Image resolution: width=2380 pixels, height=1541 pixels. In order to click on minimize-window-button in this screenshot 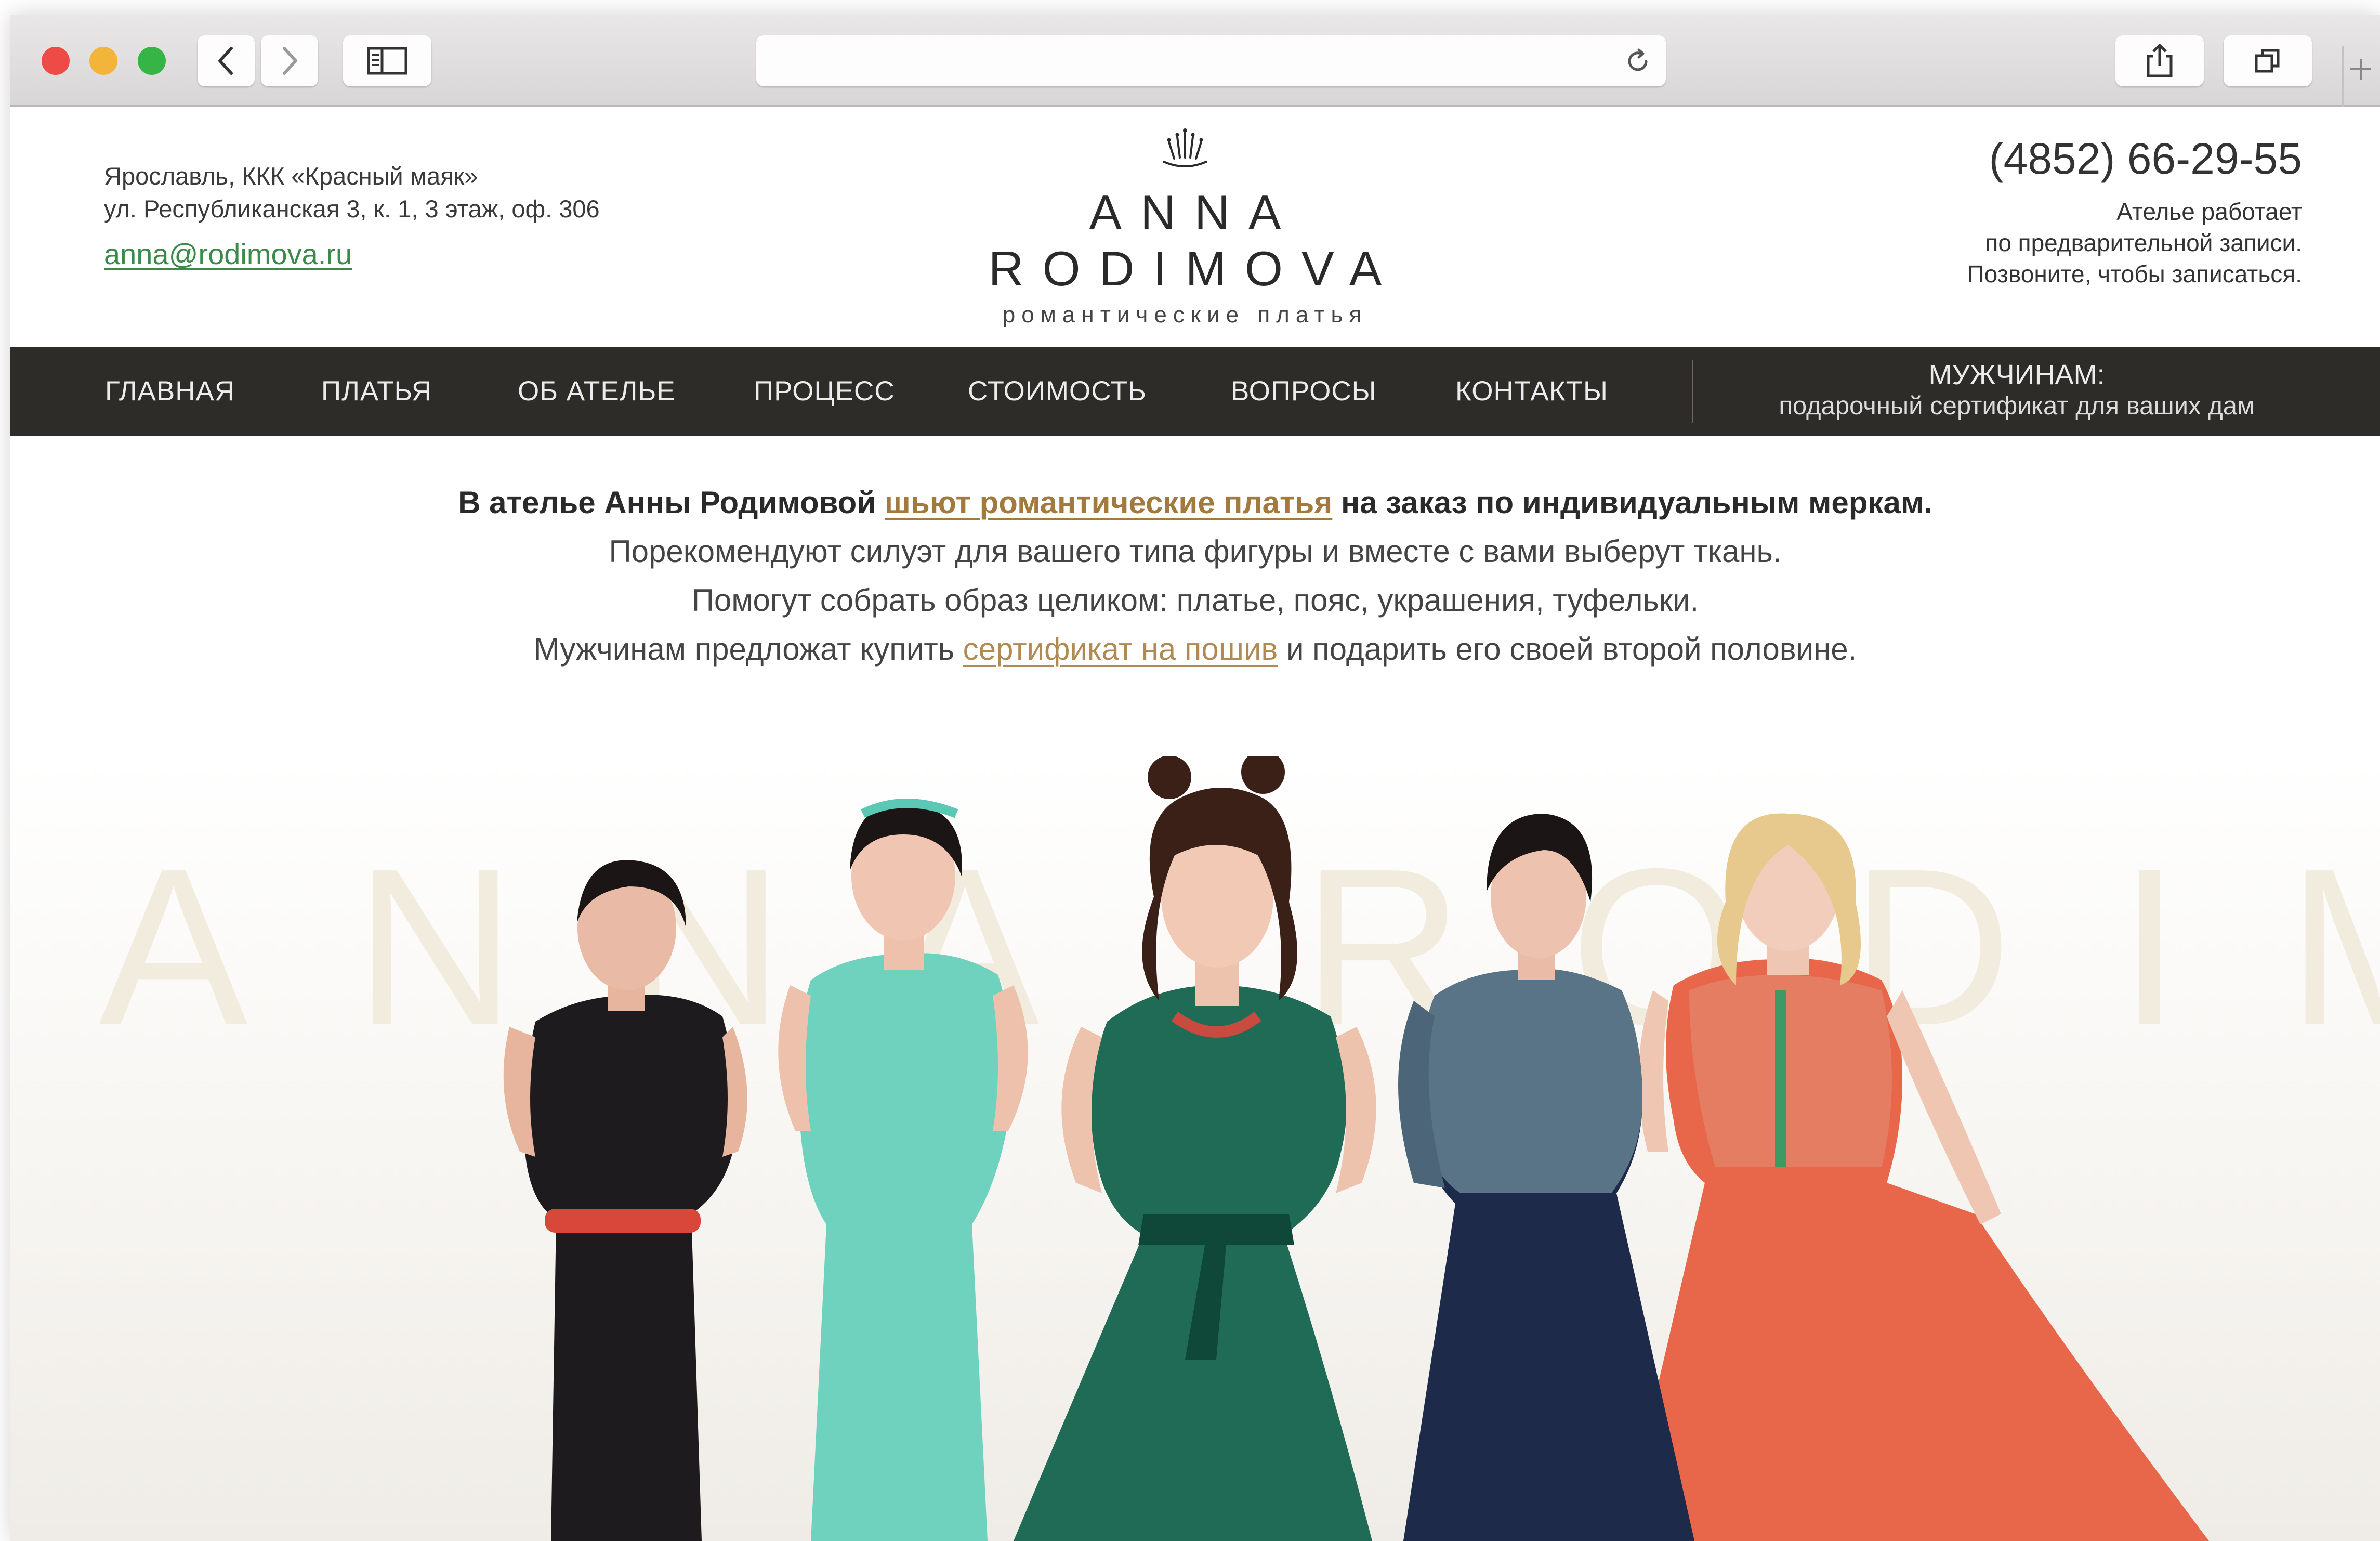, I will do `click(103, 61)`.